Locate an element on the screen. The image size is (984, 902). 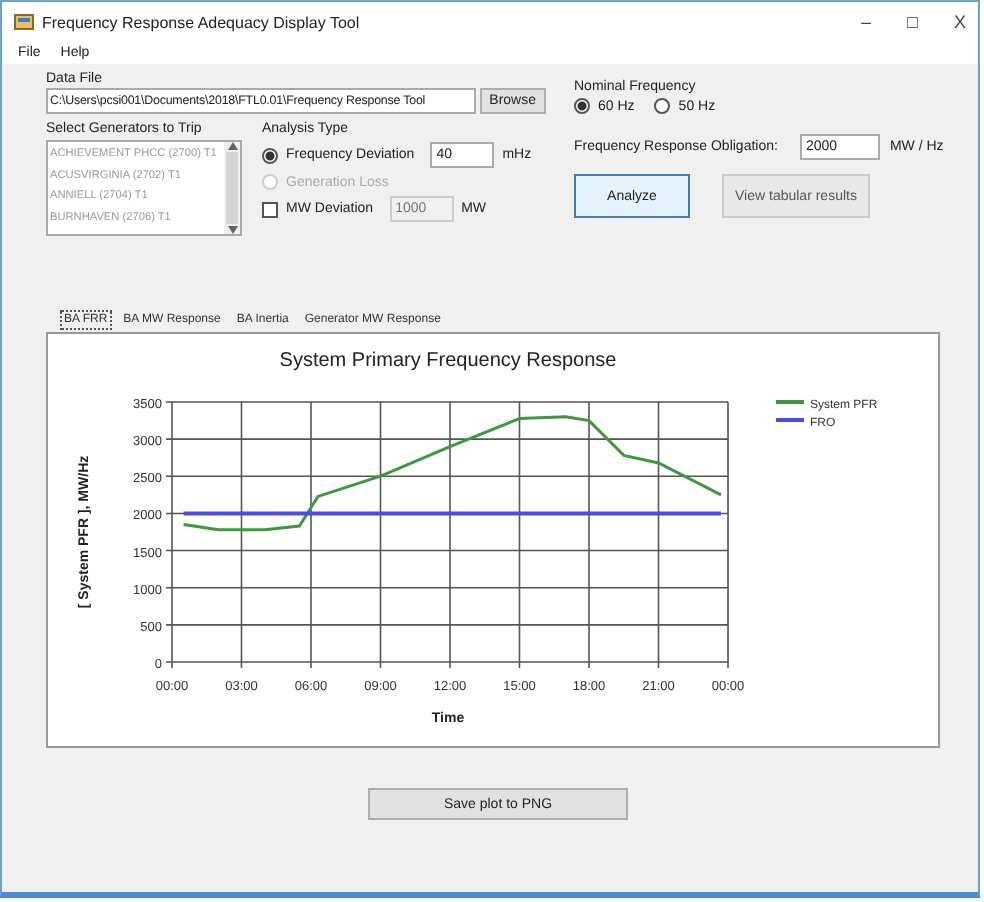
window-control: – is located at coordinates (866, 22).